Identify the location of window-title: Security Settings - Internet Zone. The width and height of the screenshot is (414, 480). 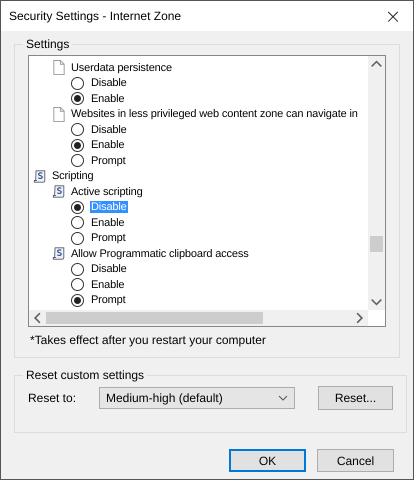
(95, 16).